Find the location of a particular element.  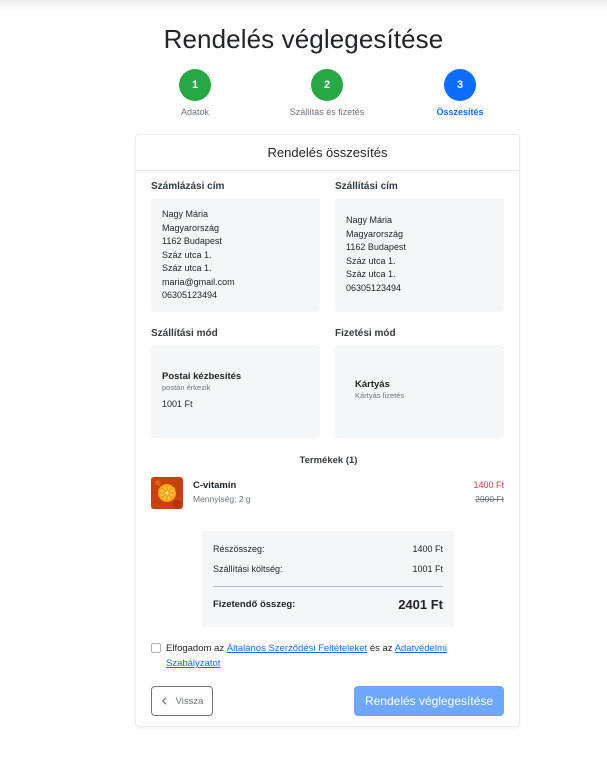

submit-order-button: Rendelés véglegesítése is located at coordinates (429, 701).